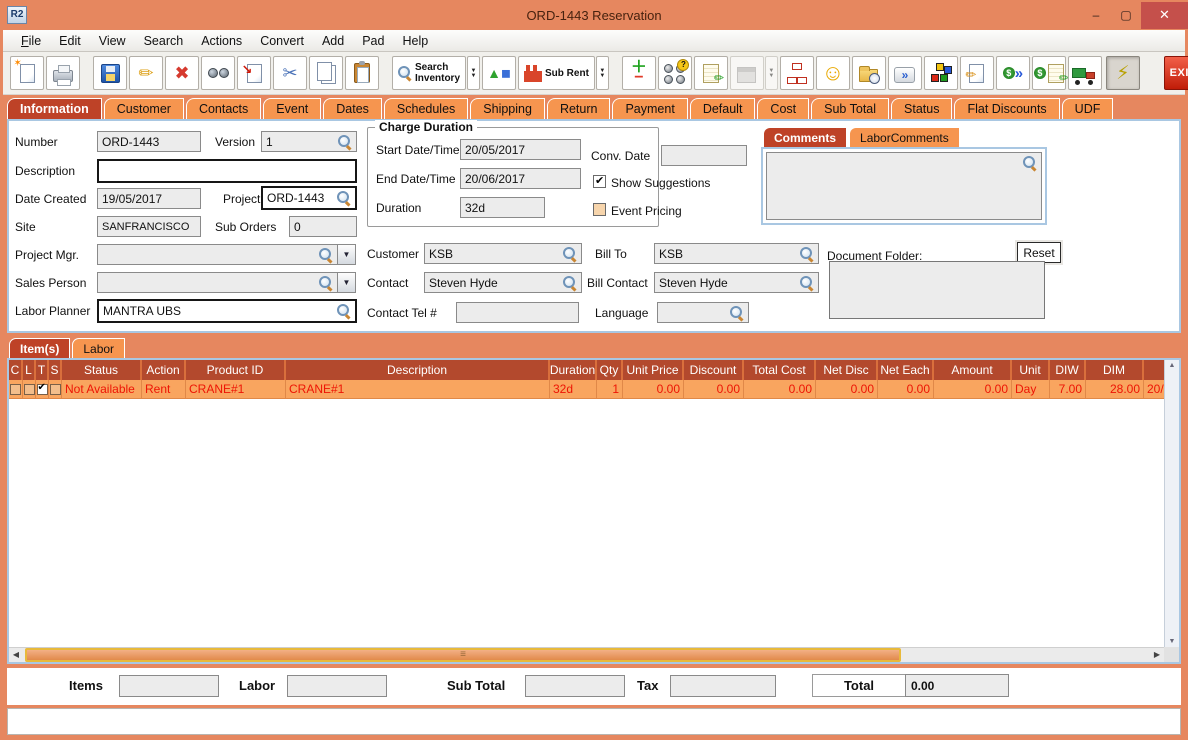  What do you see at coordinates (703, 312) in the screenshot?
I see `language-field` at bounding box center [703, 312].